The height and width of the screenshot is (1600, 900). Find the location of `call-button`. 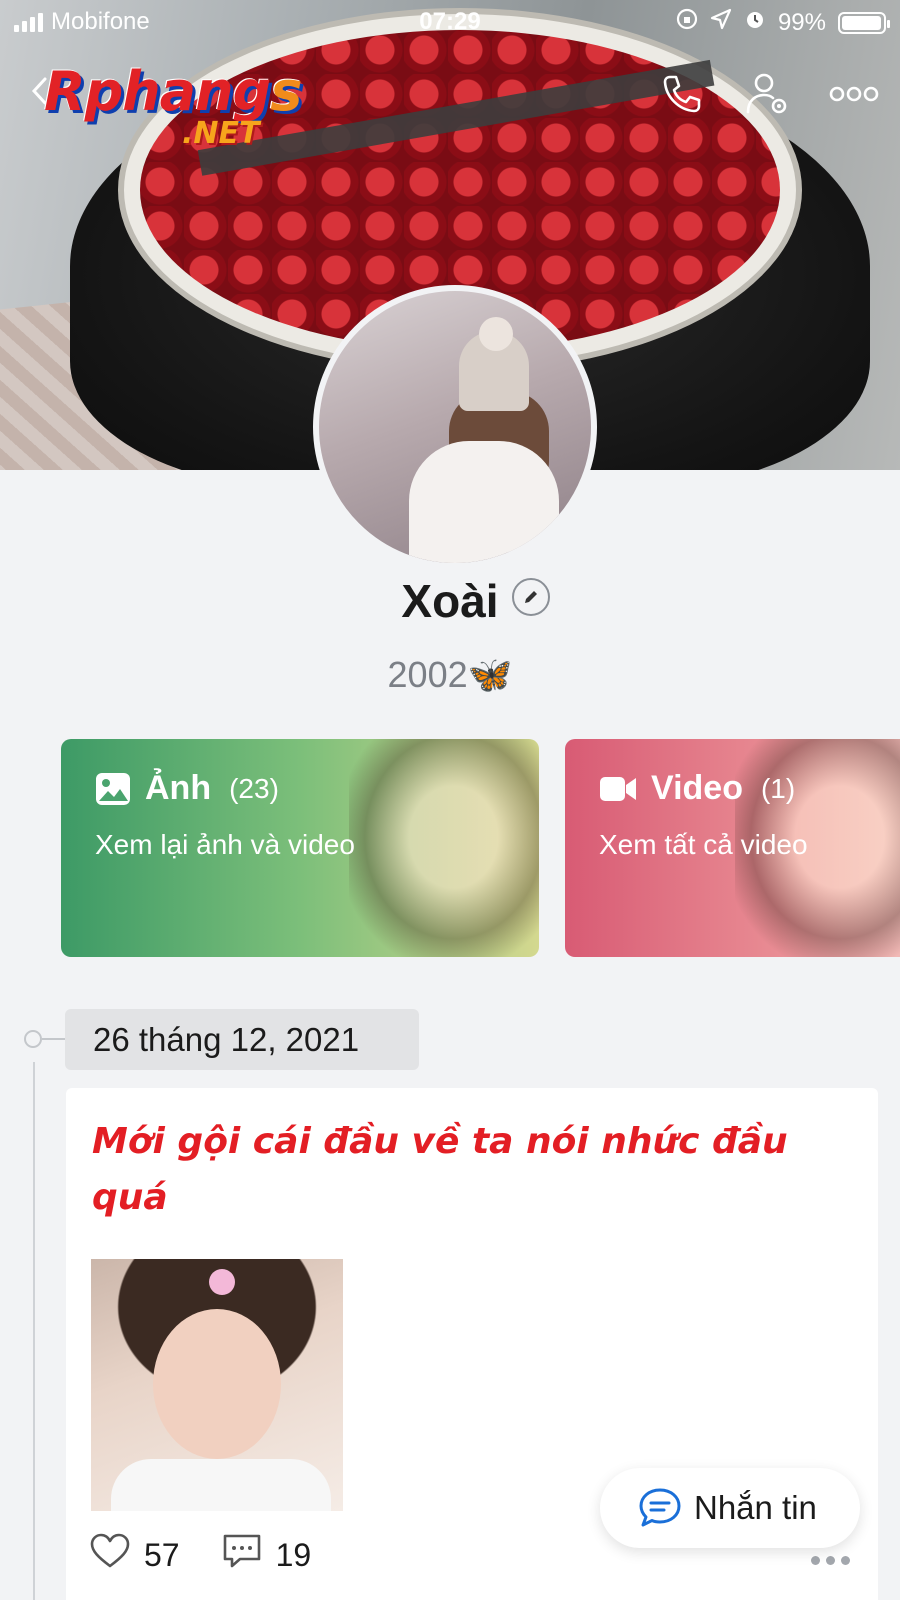

call-button is located at coordinates (682, 94).